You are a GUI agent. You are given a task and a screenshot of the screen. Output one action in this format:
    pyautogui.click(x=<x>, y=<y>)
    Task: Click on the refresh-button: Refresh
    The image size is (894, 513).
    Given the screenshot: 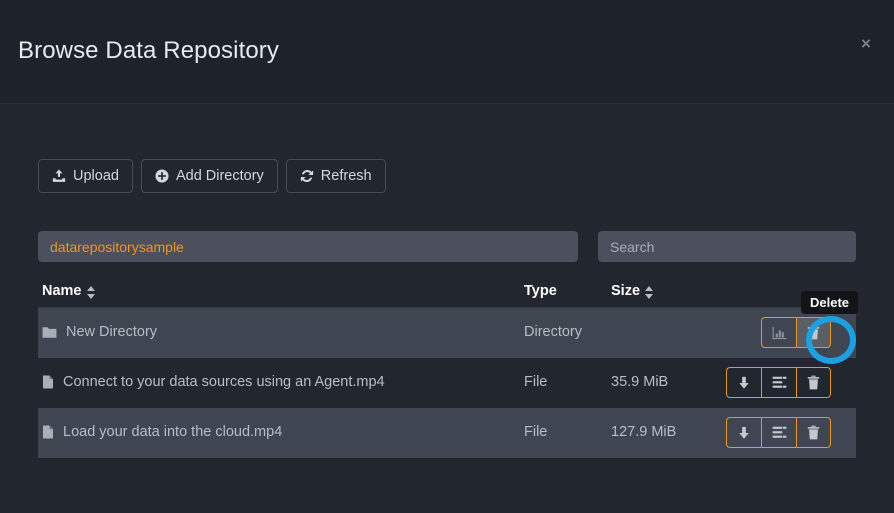 What is the action you would take?
    pyautogui.click(x=335, y=176)
    